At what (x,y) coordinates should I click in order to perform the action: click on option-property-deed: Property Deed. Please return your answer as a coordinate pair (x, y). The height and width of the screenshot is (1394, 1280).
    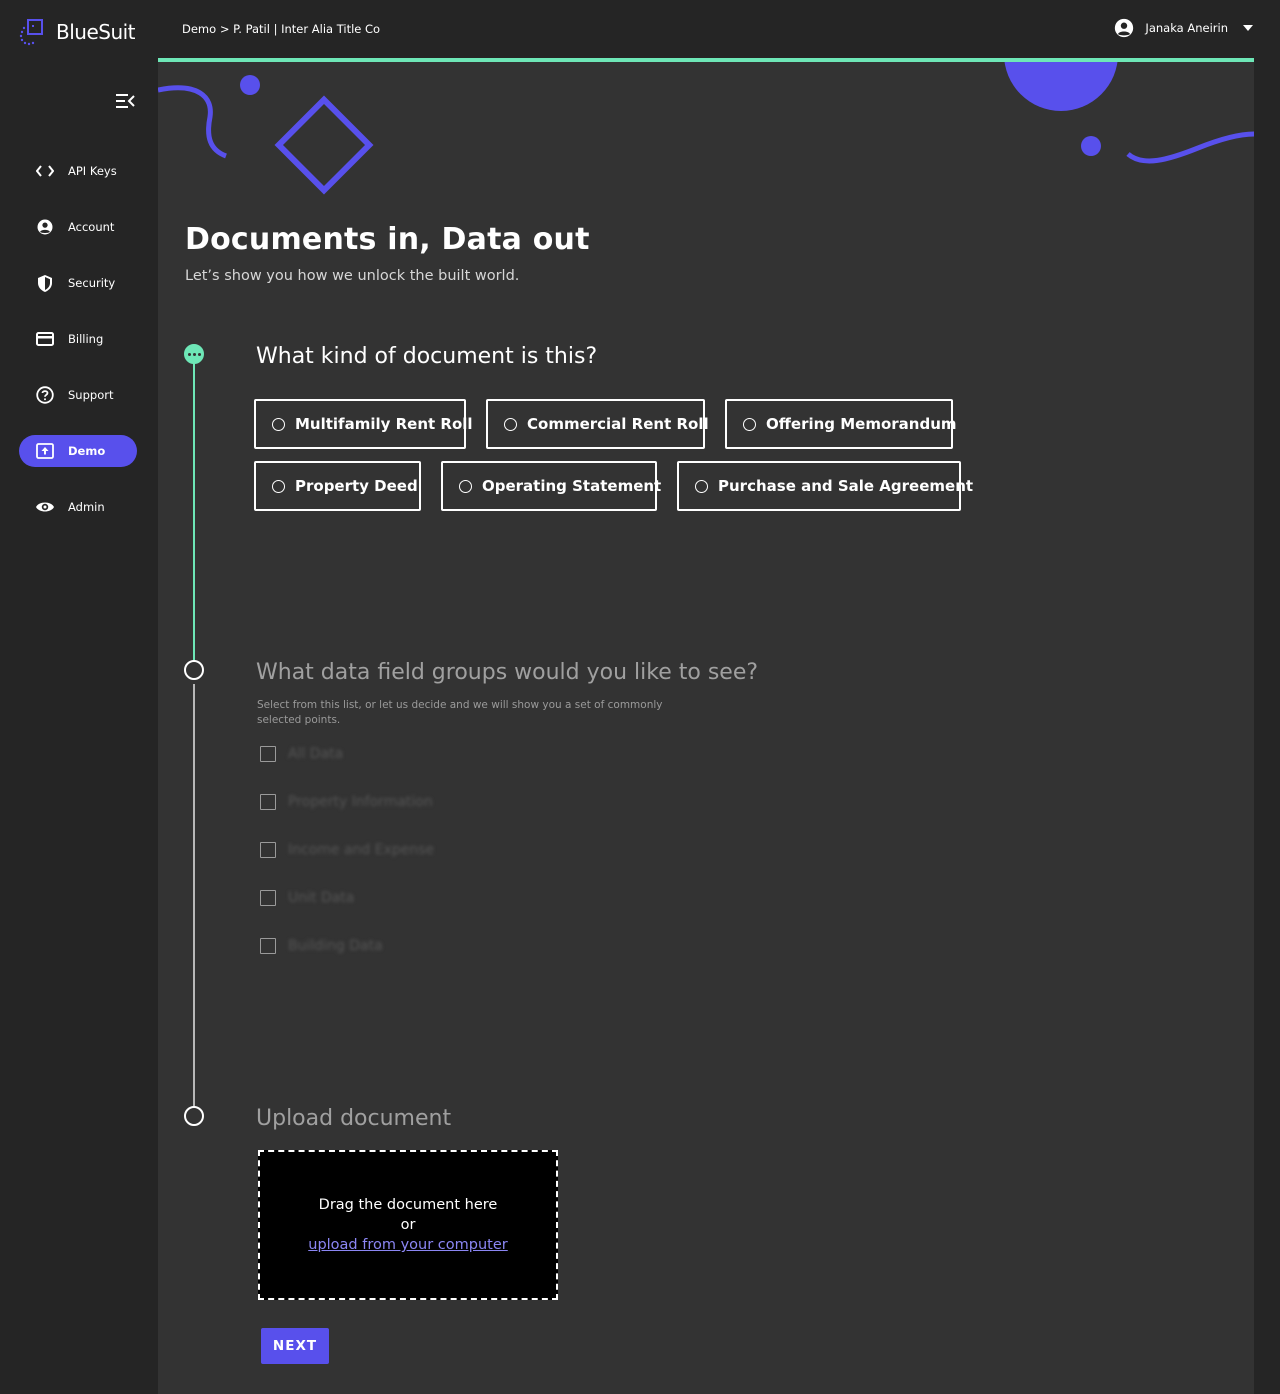
    Looking at the image, I should click on (337, 486).